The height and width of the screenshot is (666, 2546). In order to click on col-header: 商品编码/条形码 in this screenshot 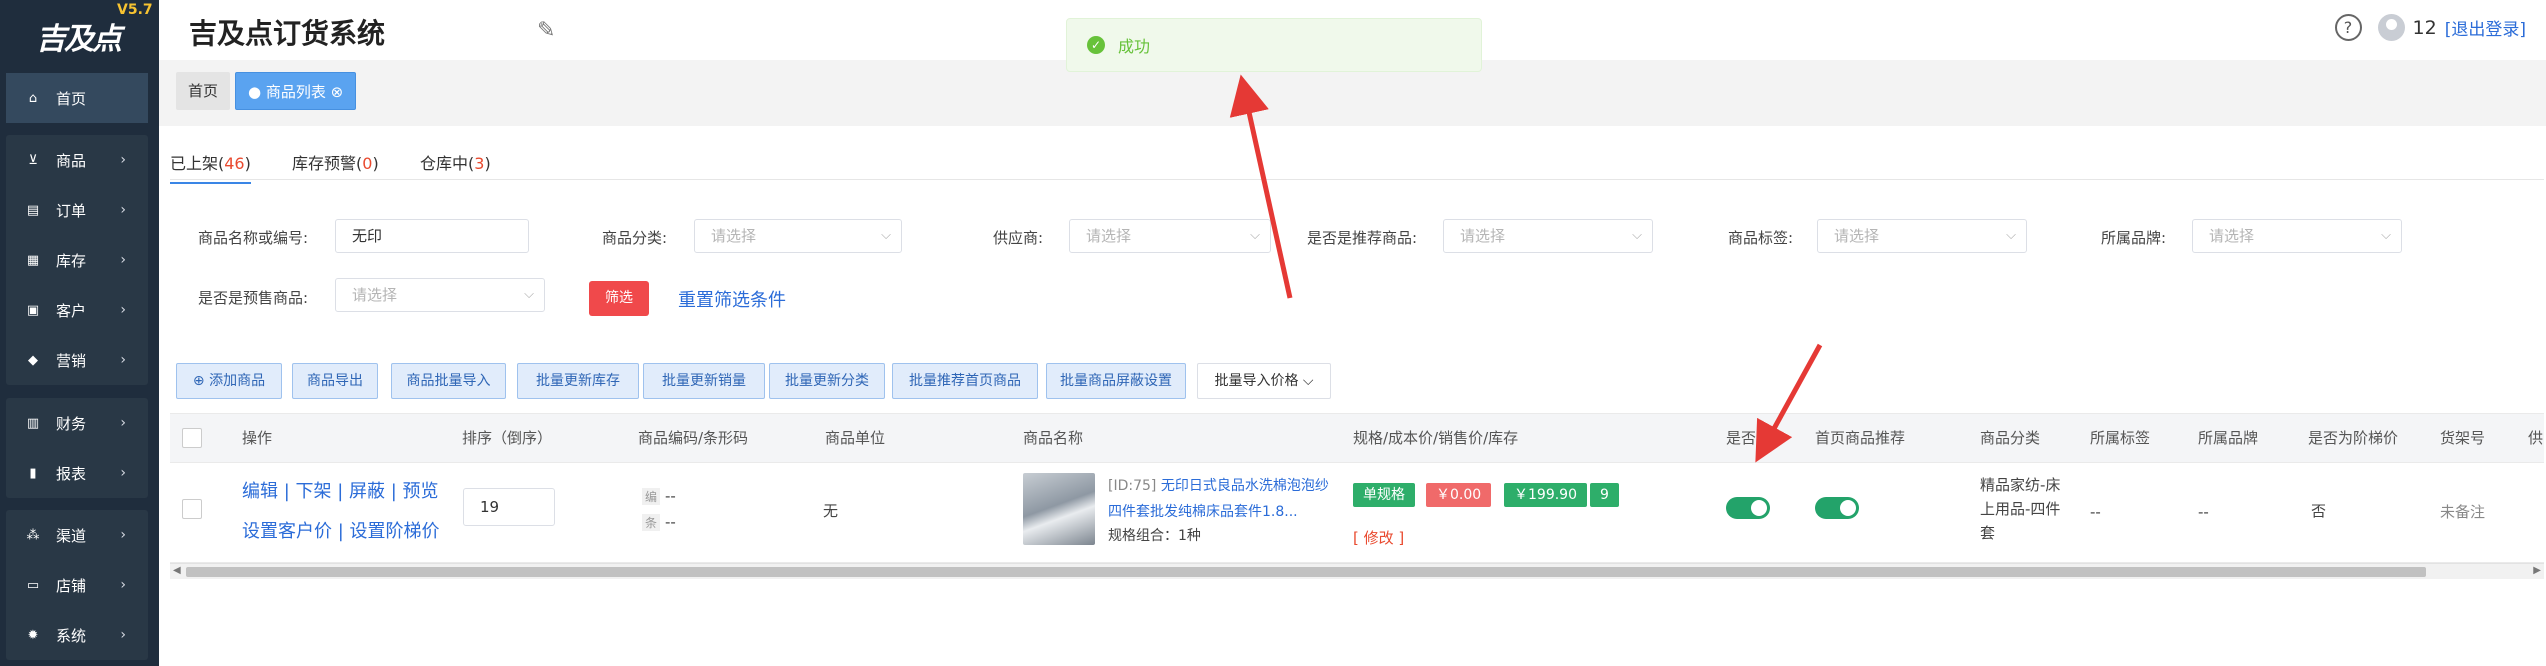, I will do `click(693, 438)`.